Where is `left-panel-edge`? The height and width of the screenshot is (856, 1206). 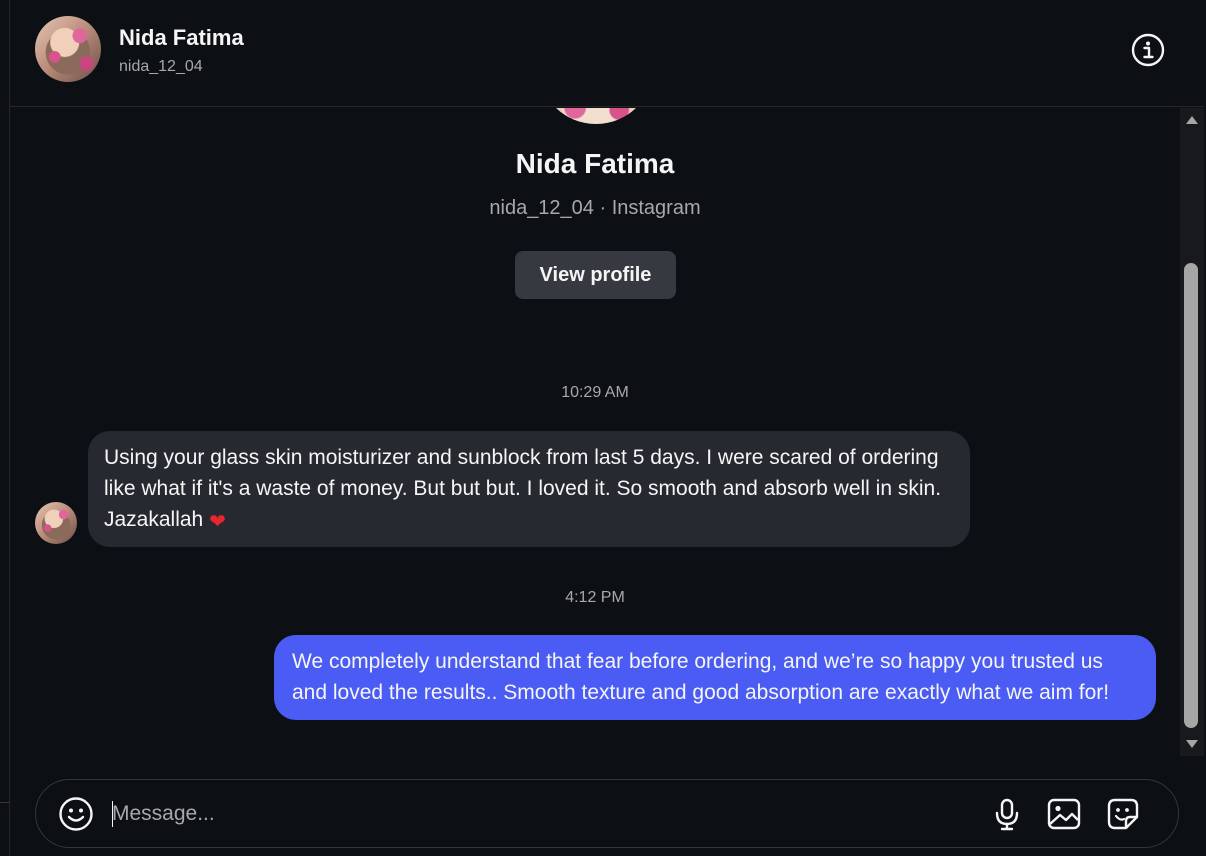
left-panel-edge is located at coordinates (5, 428).